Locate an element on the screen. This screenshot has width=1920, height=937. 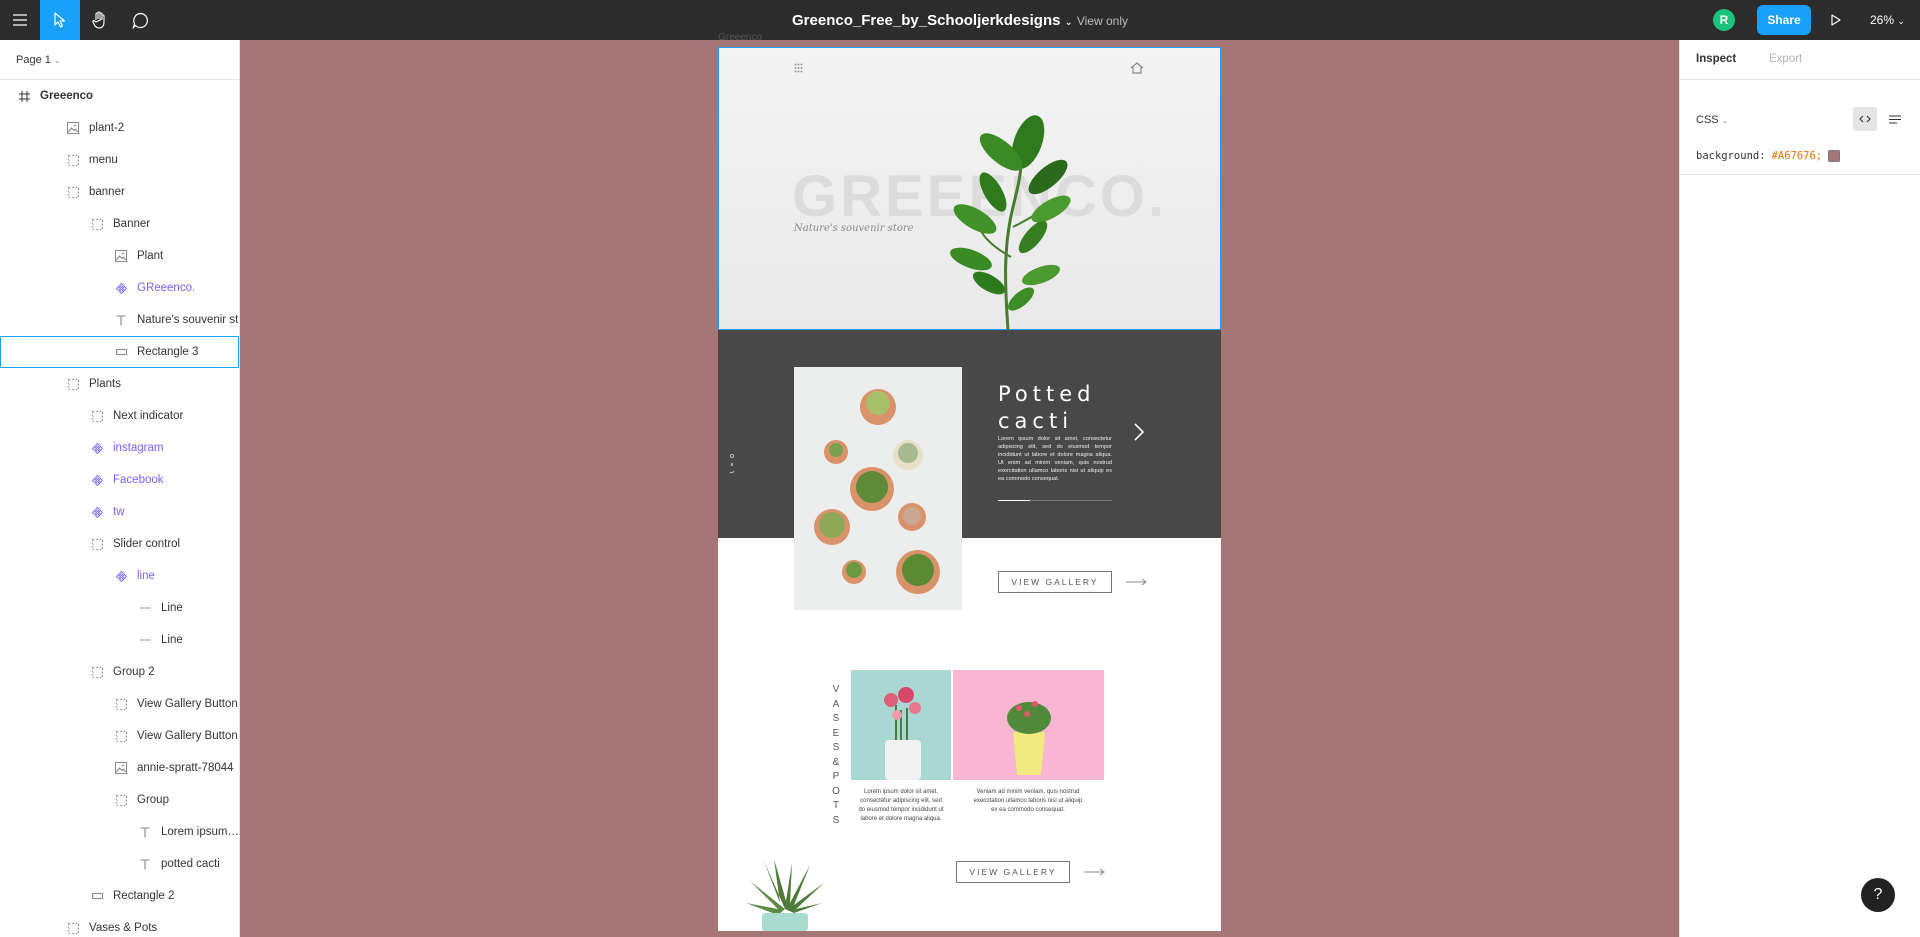
layer-row: Rectangle 3 is located at coordinates (119, 352).